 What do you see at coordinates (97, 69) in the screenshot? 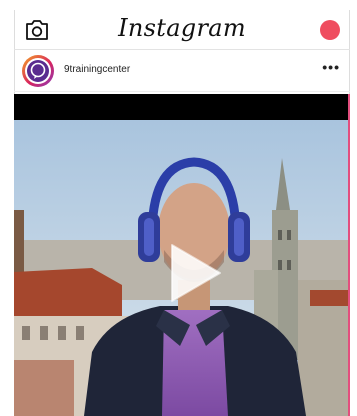
I see `post-username: 9trainingcenter` at bounding box center [97, 69].